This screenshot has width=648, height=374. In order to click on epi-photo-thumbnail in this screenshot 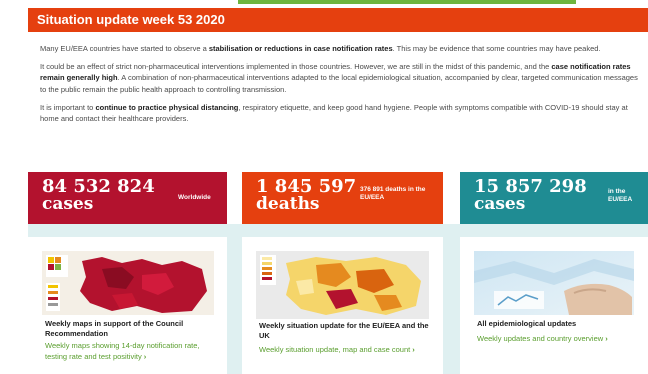, I will do `click(554, 283)`.